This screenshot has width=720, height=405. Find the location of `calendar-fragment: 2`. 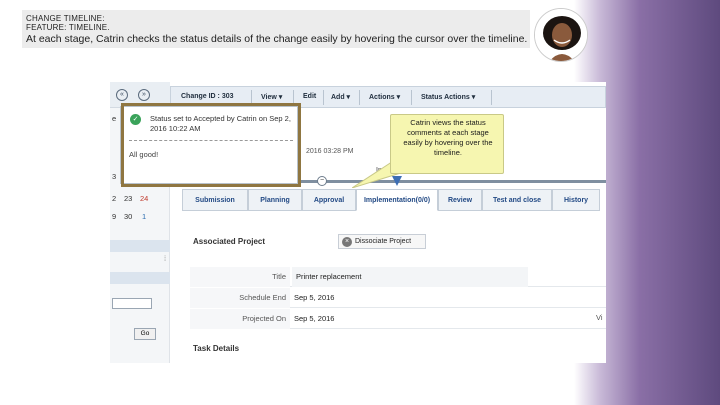

calendar-fragment: 2 is located at coordinates (114, 198).